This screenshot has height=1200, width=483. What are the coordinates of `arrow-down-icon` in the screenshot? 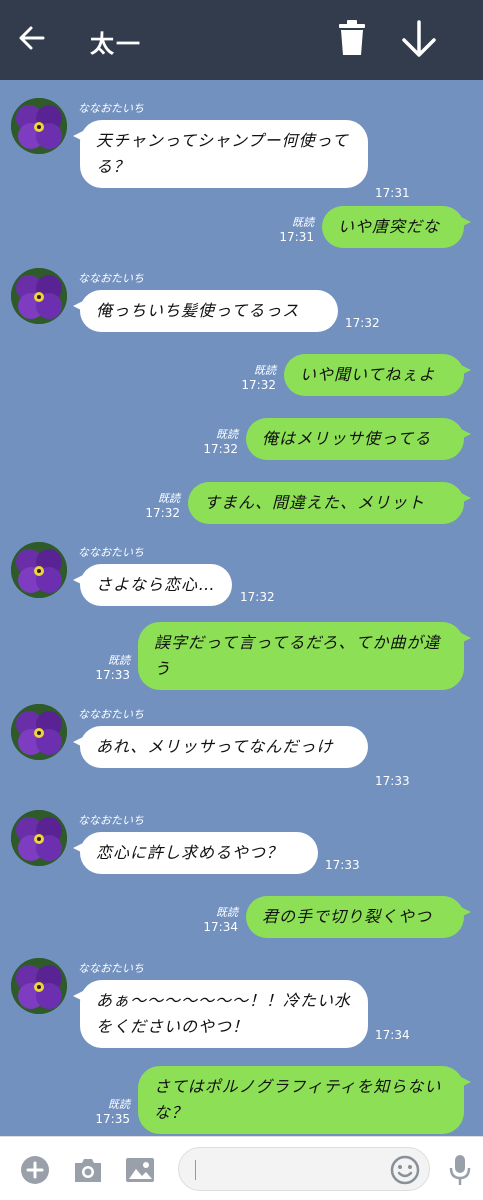 It's located at (419, 38).